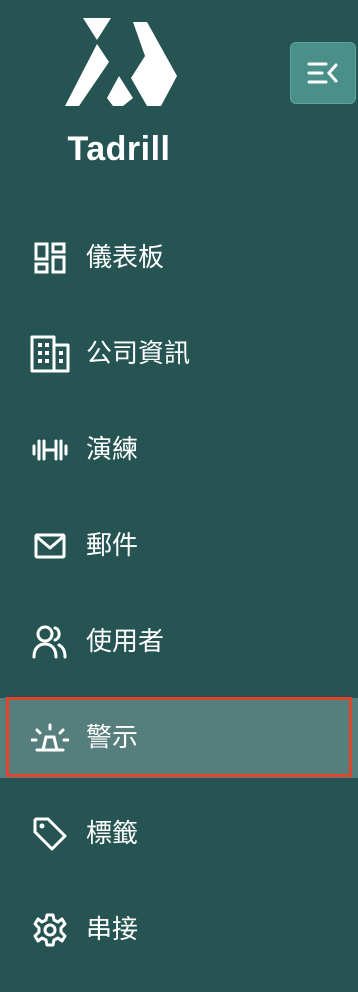  I want to click on brand-logo: Tadrill, so click(118, 92).